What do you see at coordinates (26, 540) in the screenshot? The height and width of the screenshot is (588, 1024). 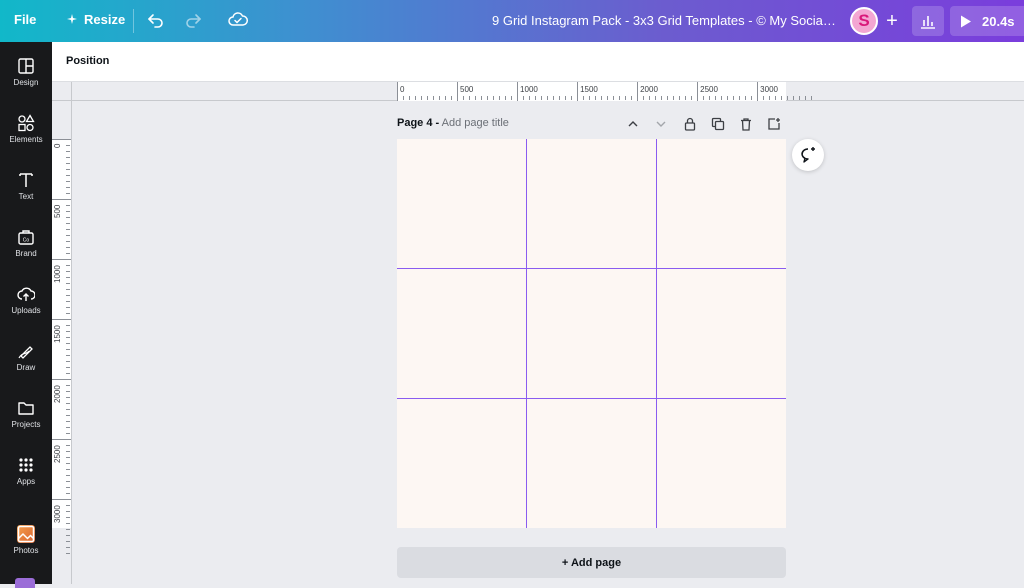 I see `sidebar-item-photos: Photos` at bounding box center [26, 540].